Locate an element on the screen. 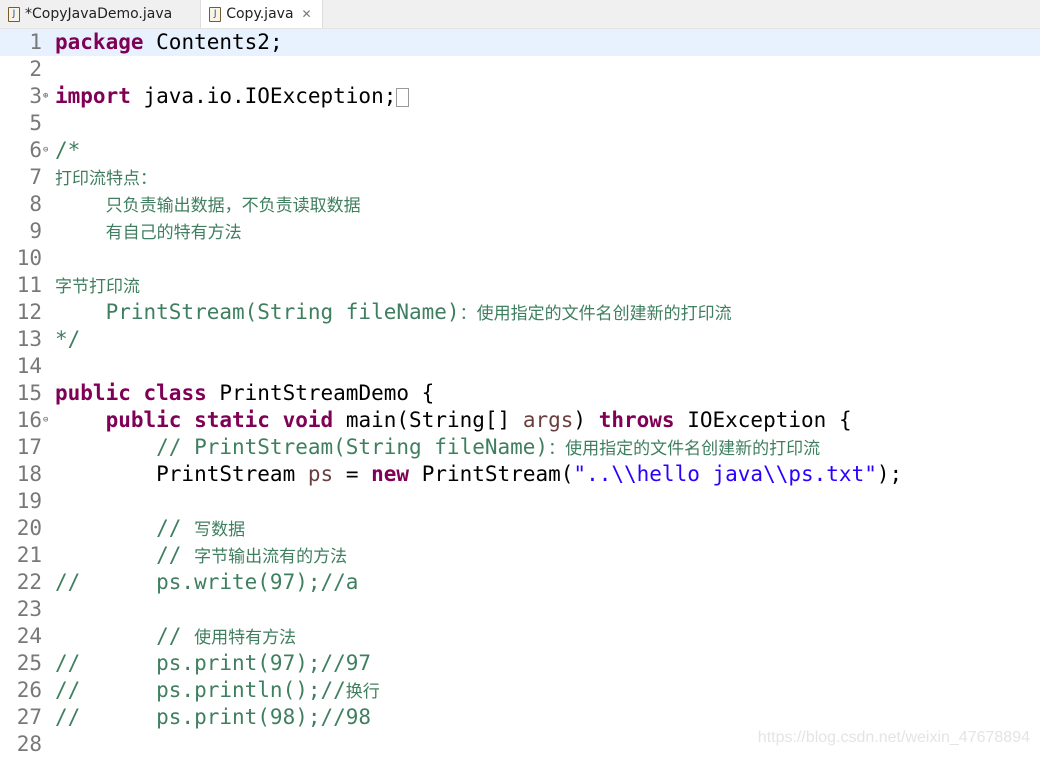 The width and height of the screenshot is (1040, 758). code-line: 7 打印流特点： is located at coordinates (520, 177).